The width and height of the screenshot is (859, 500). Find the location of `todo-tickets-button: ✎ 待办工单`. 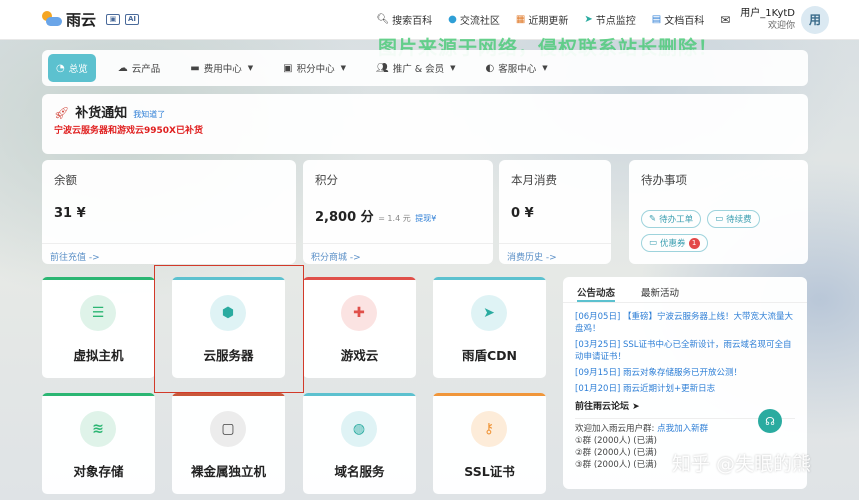

todo-tickets-button: ✎ 待办工单 is located at coordinates (671, 219).